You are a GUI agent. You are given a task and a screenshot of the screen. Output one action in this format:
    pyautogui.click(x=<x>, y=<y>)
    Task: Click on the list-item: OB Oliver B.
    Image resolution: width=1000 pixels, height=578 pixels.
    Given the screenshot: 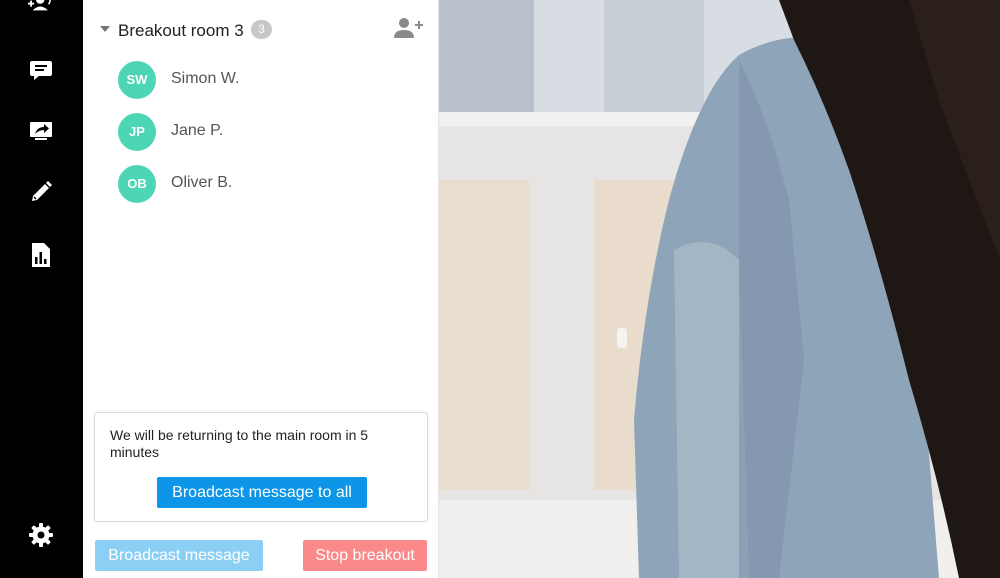 What is the action you would take?
    pyautogui.click(x=267, y=190)
    